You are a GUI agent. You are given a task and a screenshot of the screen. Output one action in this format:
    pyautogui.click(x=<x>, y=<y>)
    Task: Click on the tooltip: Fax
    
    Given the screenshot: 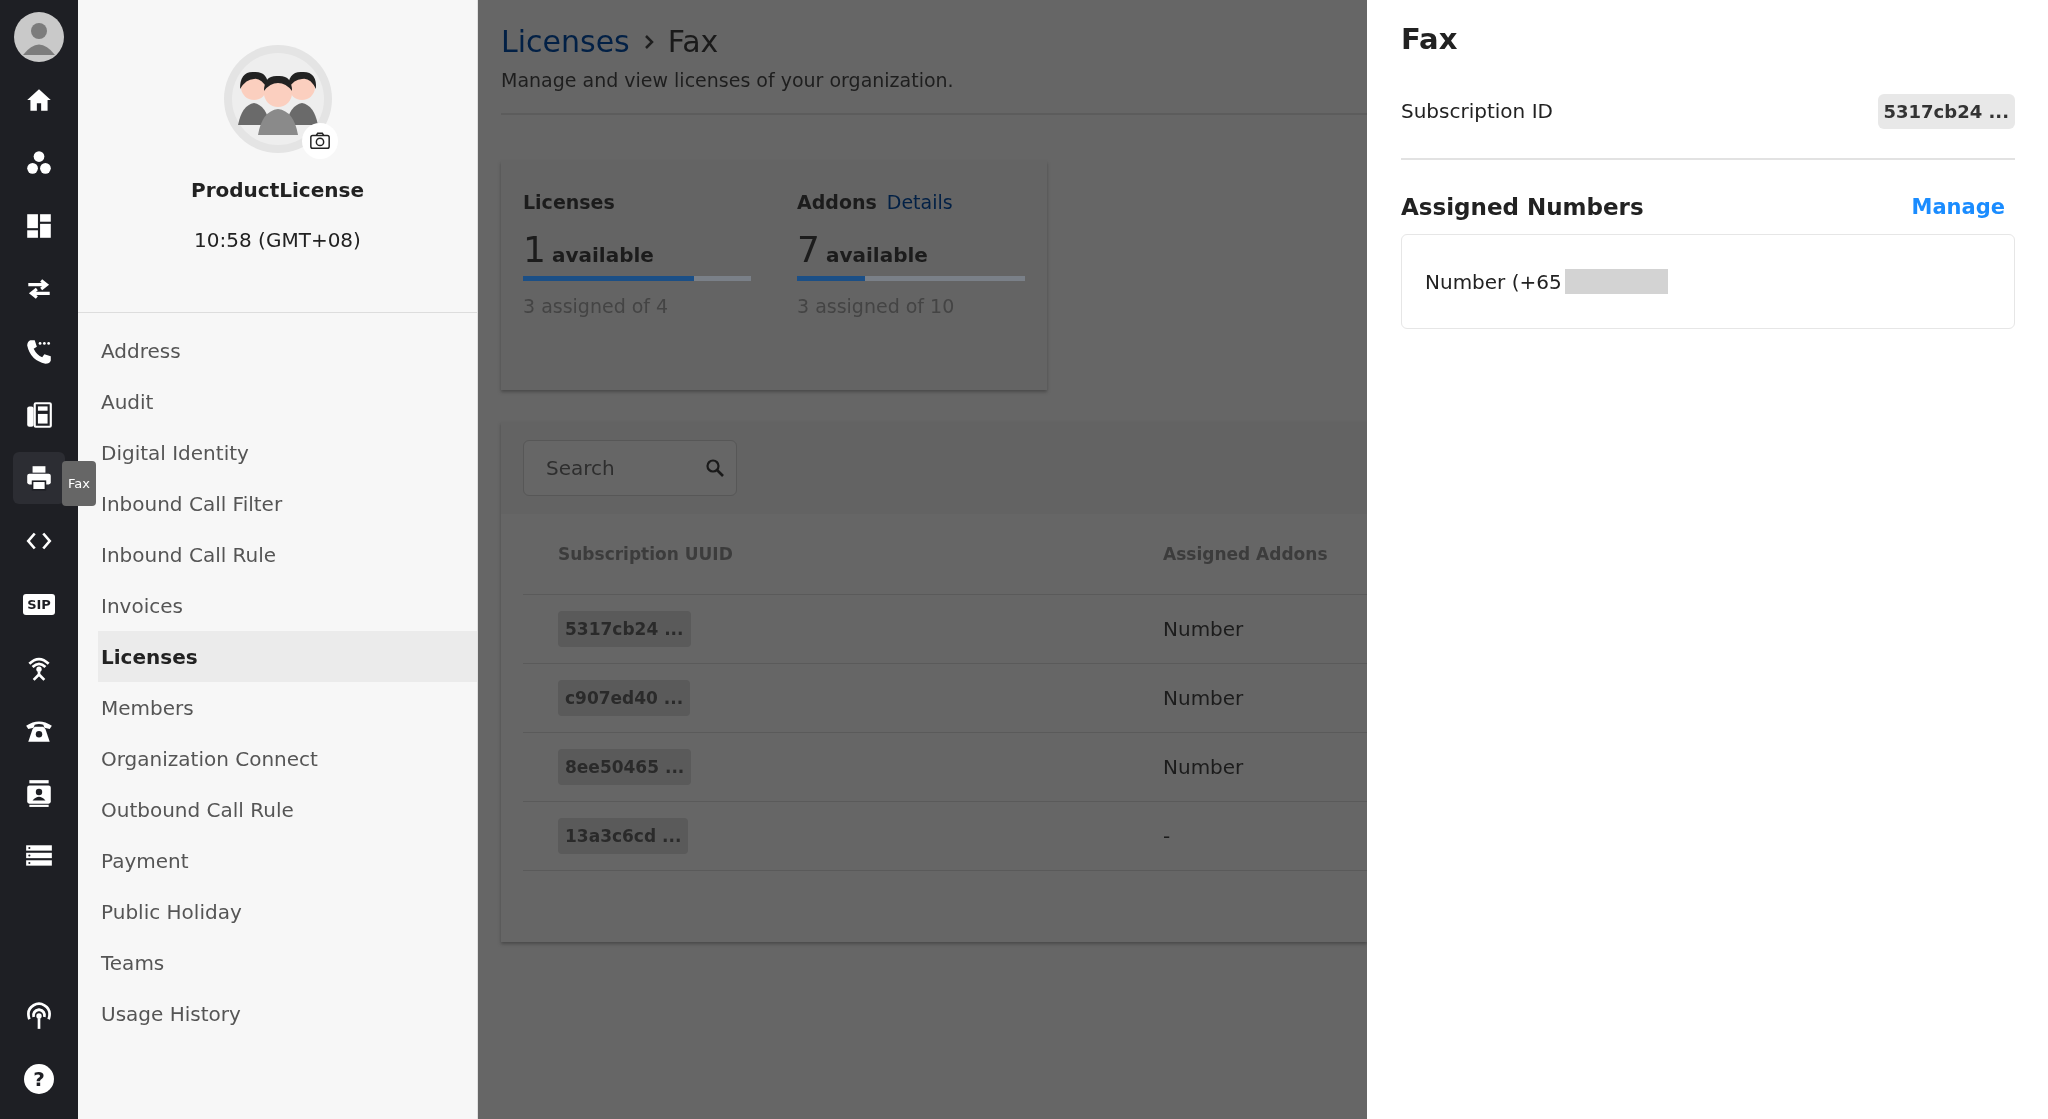 What is the action you would take?
    pyautogui.click(x=79, y=483)
    